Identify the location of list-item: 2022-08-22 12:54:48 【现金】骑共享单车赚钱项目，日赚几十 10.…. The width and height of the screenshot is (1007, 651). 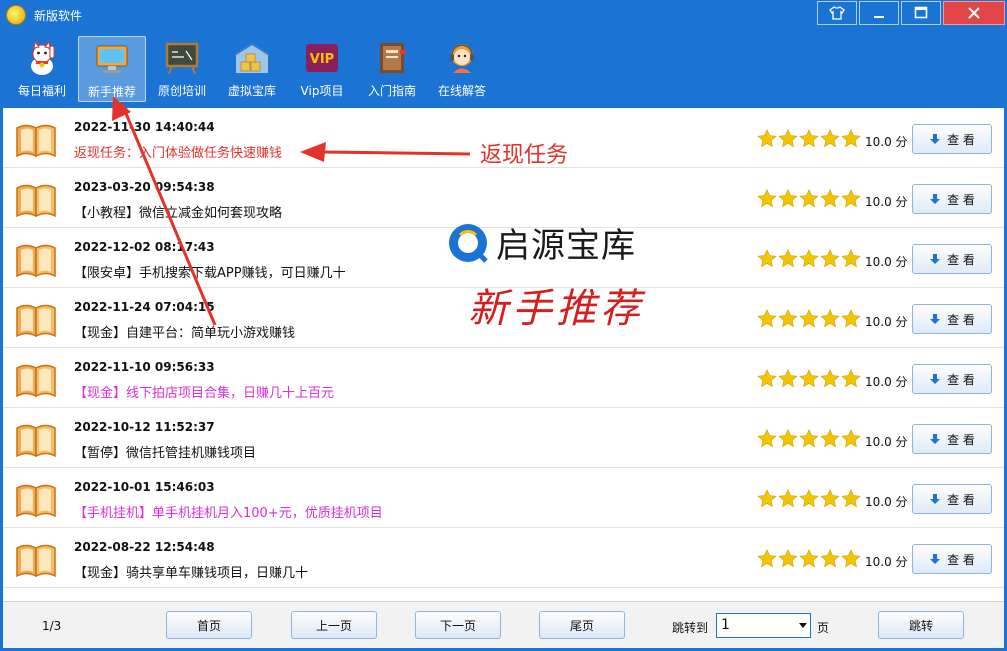
(503, 558).